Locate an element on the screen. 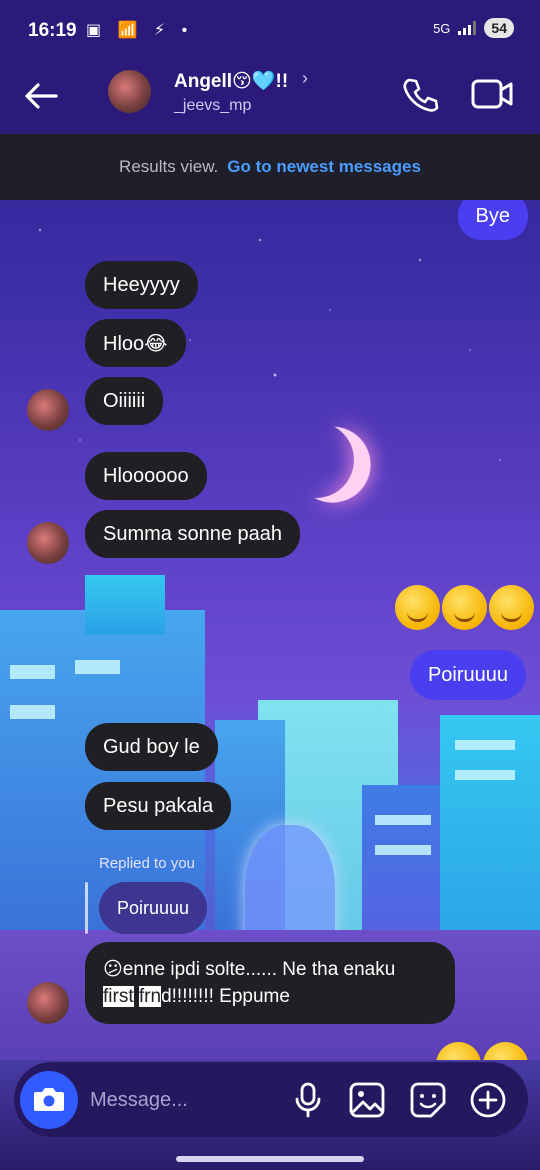 The width and height of the screenshot is (540, 1170). video-call-button is located at coordinates (492, 94).